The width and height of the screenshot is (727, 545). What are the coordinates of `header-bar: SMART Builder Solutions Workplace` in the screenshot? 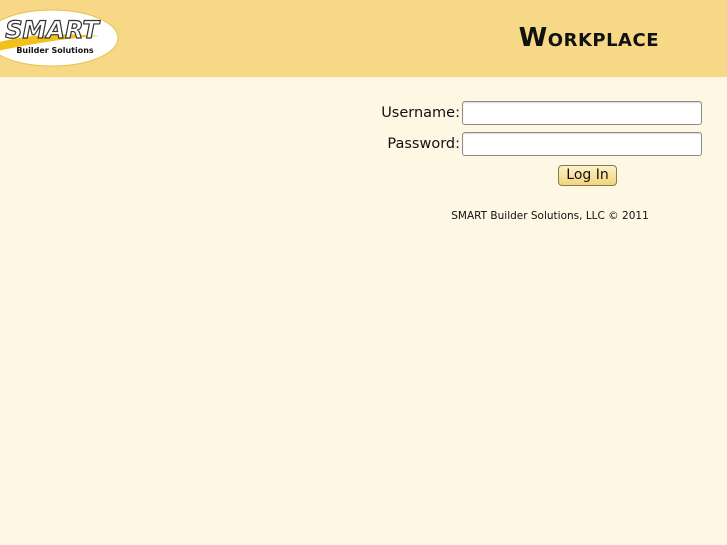 It's located at (363, 38).